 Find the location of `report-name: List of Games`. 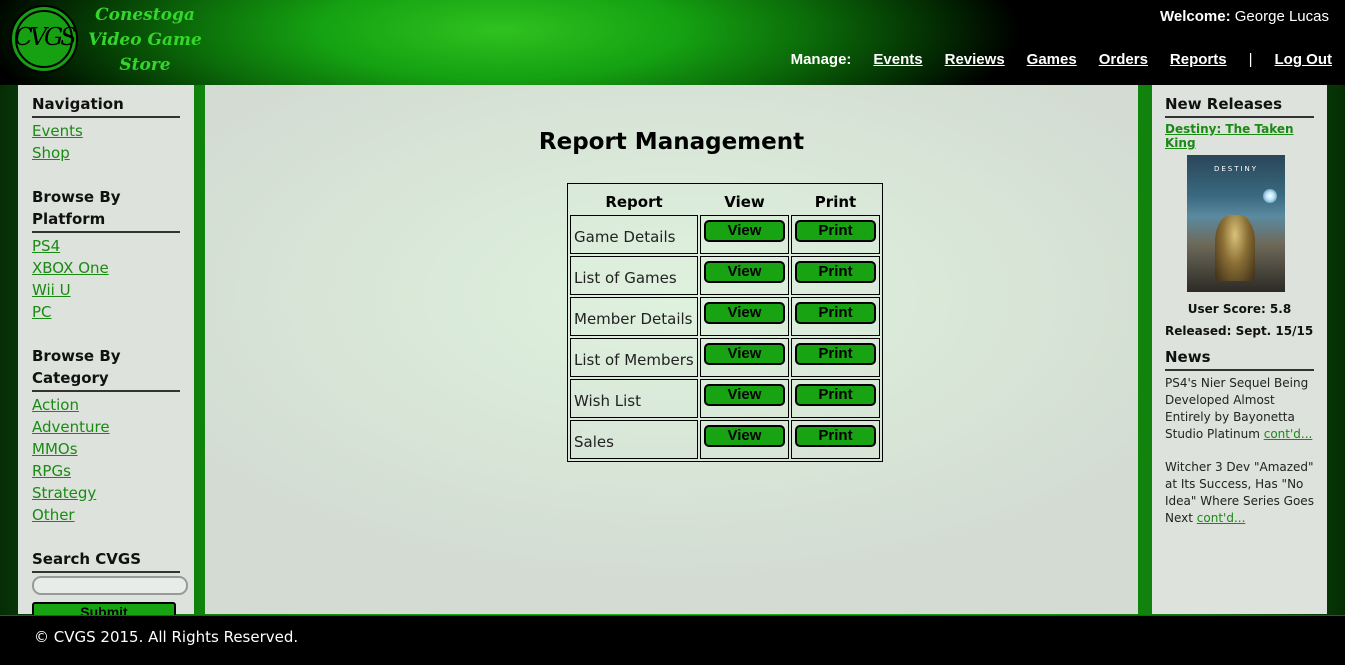

report-name: List of Games is located at coordinates (634, 275).